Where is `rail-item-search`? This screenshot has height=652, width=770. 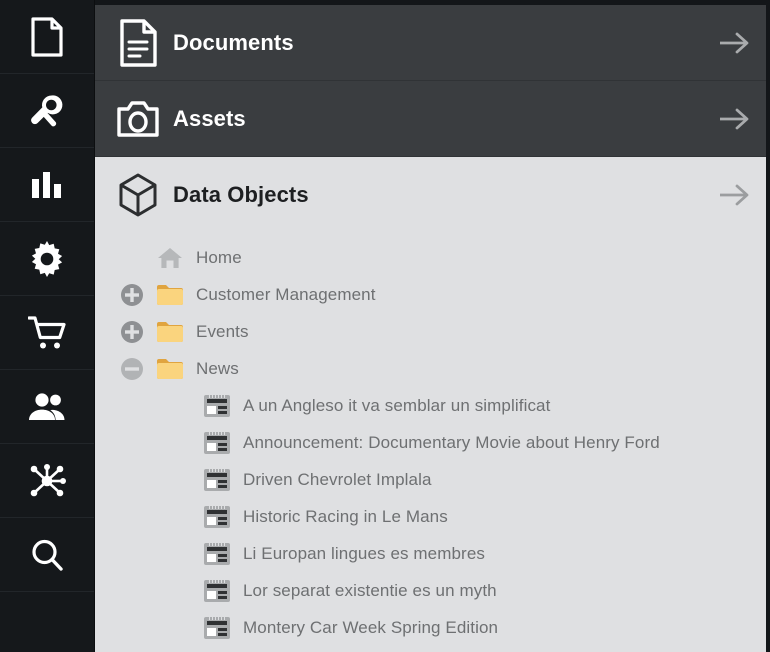
rail-item-search is located at coordinates (47, 555).